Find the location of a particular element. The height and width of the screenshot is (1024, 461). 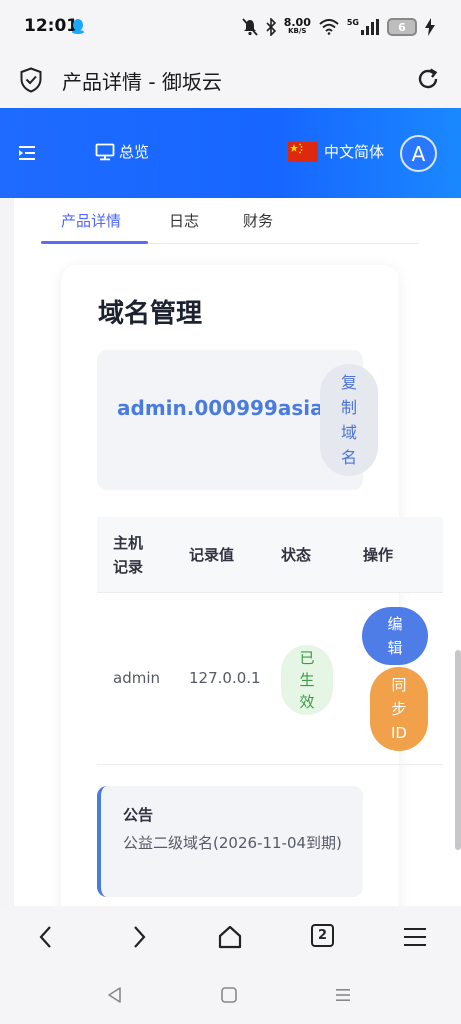

detail-tabs: 产品详情 日志 财务 is located at coordinates (230, 221).